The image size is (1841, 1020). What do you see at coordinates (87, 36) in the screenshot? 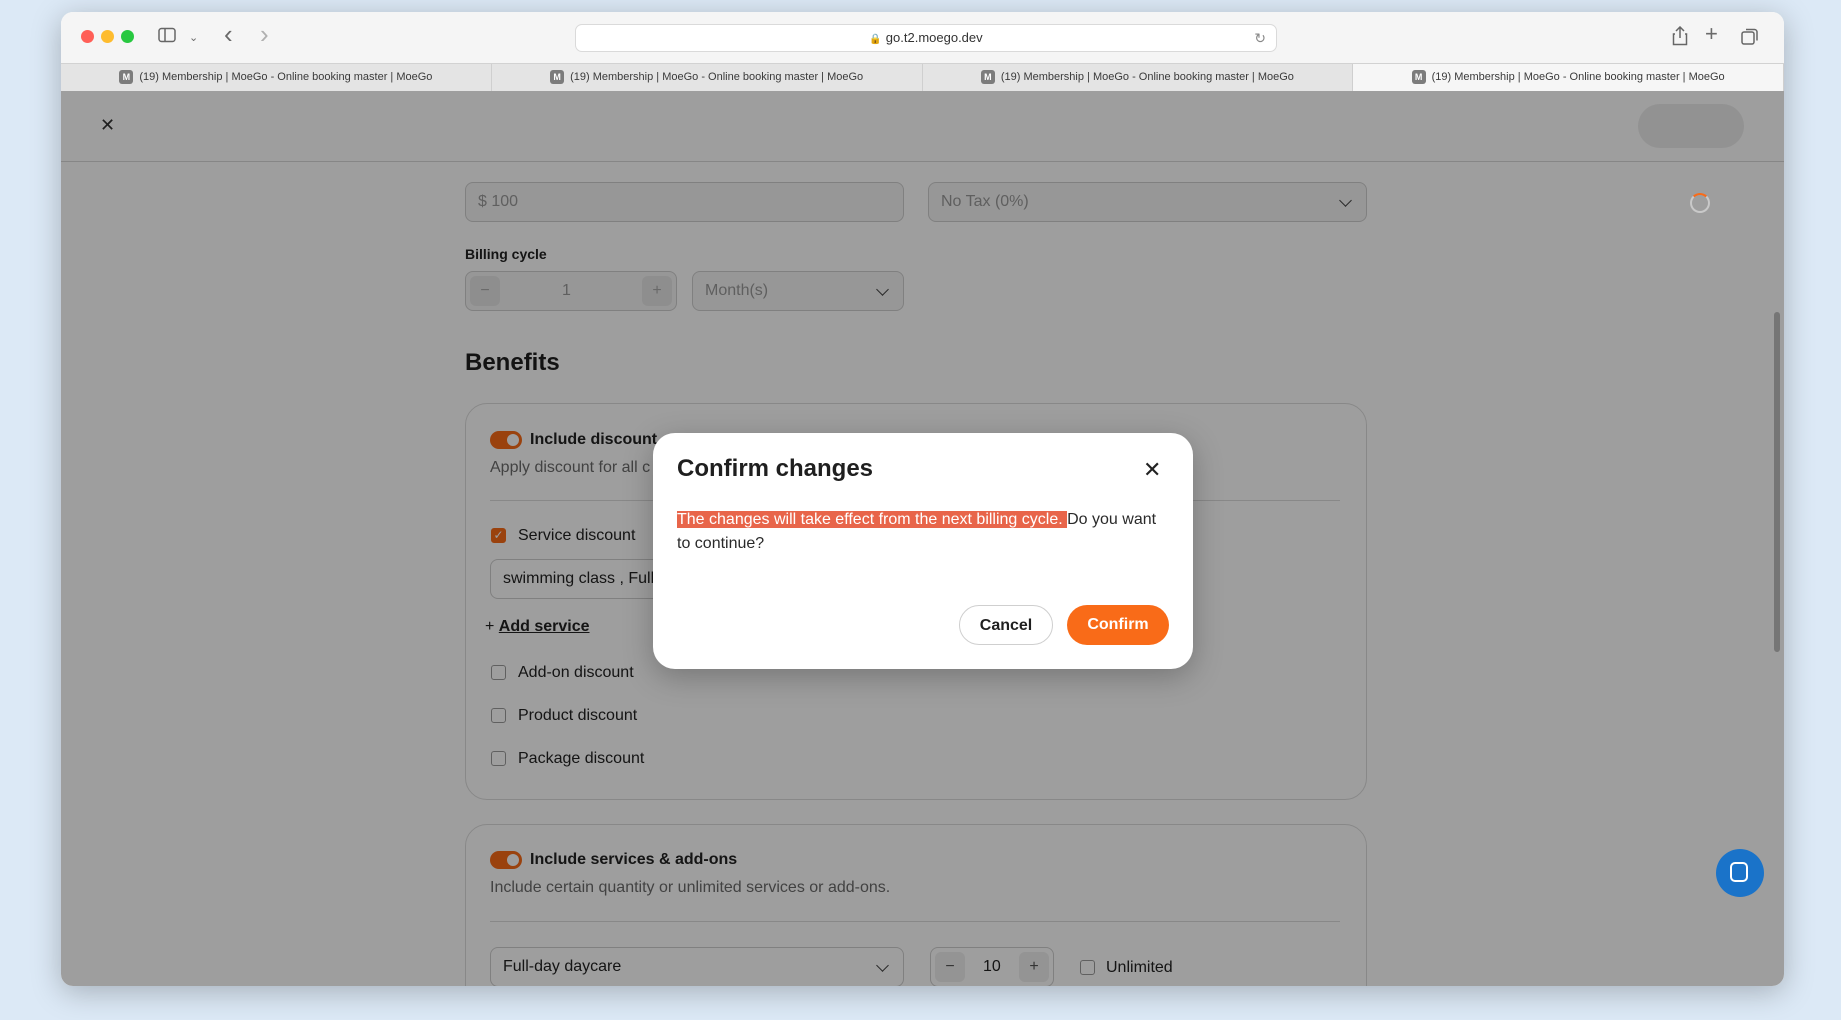
I see `close-window-button` at bounding box center [87, 36].